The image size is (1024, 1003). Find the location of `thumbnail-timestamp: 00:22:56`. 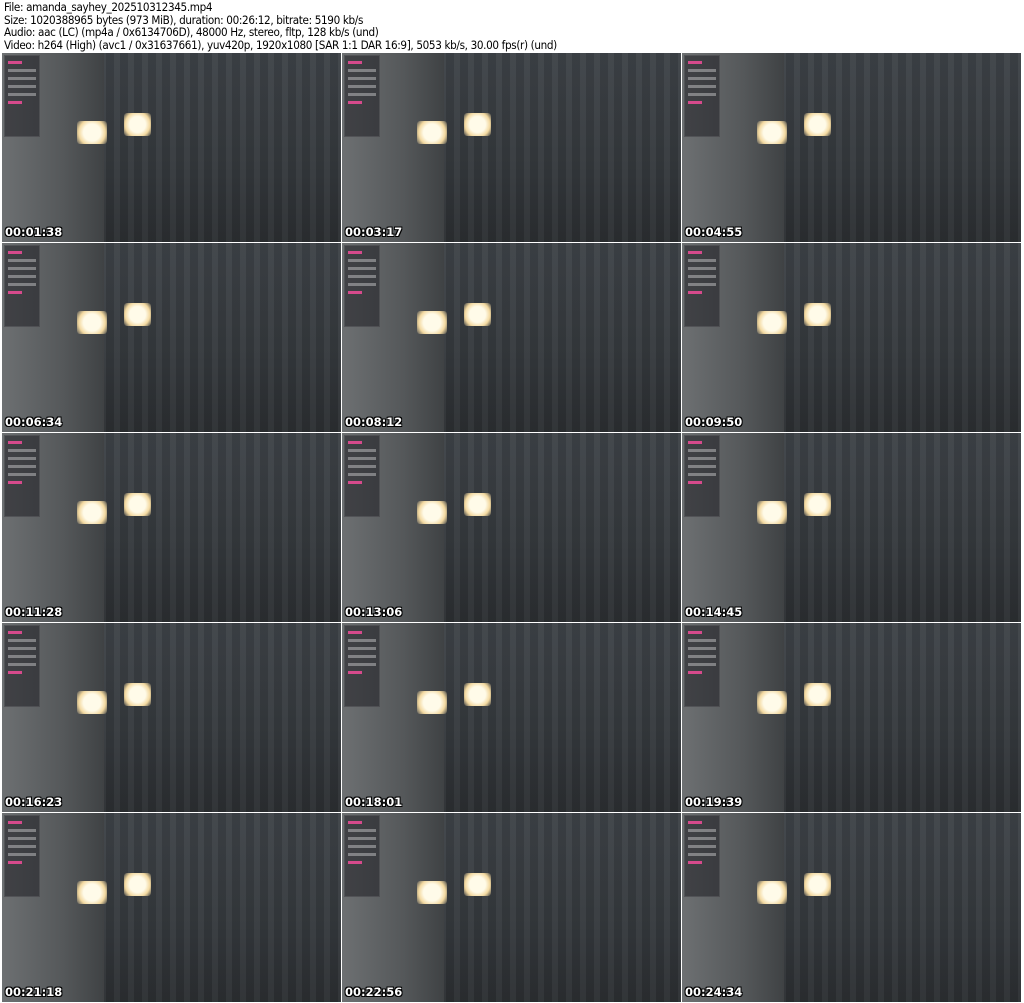

thumbnail-timestamp: 00:22:56 is located at coordinates (374, 992).